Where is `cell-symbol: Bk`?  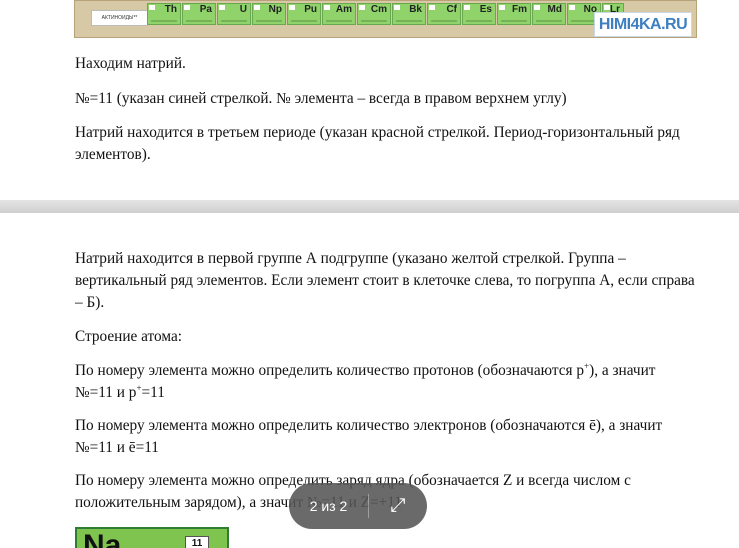
cell-symbol: Bk is located at coordinates (415, 9).